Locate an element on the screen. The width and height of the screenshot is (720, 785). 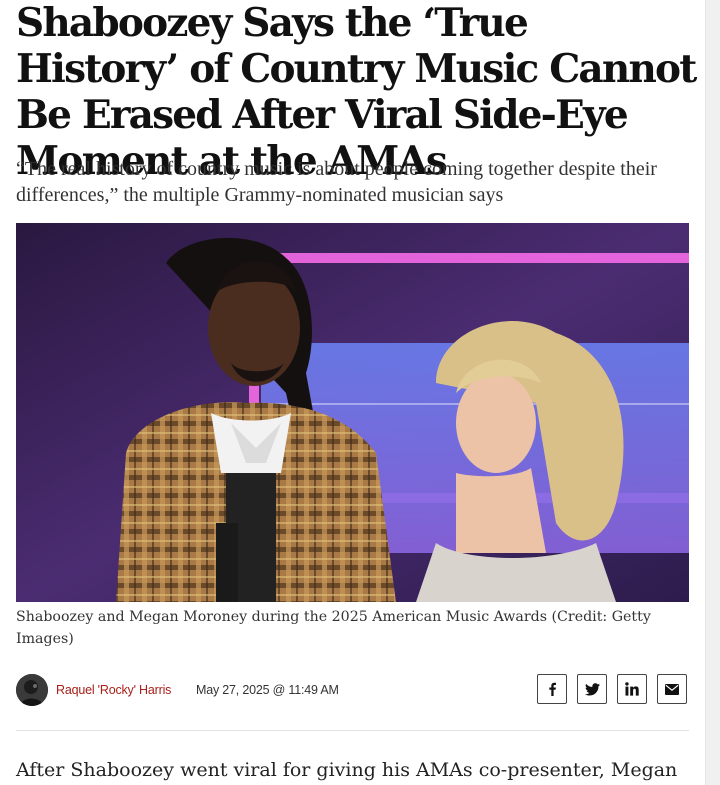
share-twitter-button is located at coordinates (592, 689).